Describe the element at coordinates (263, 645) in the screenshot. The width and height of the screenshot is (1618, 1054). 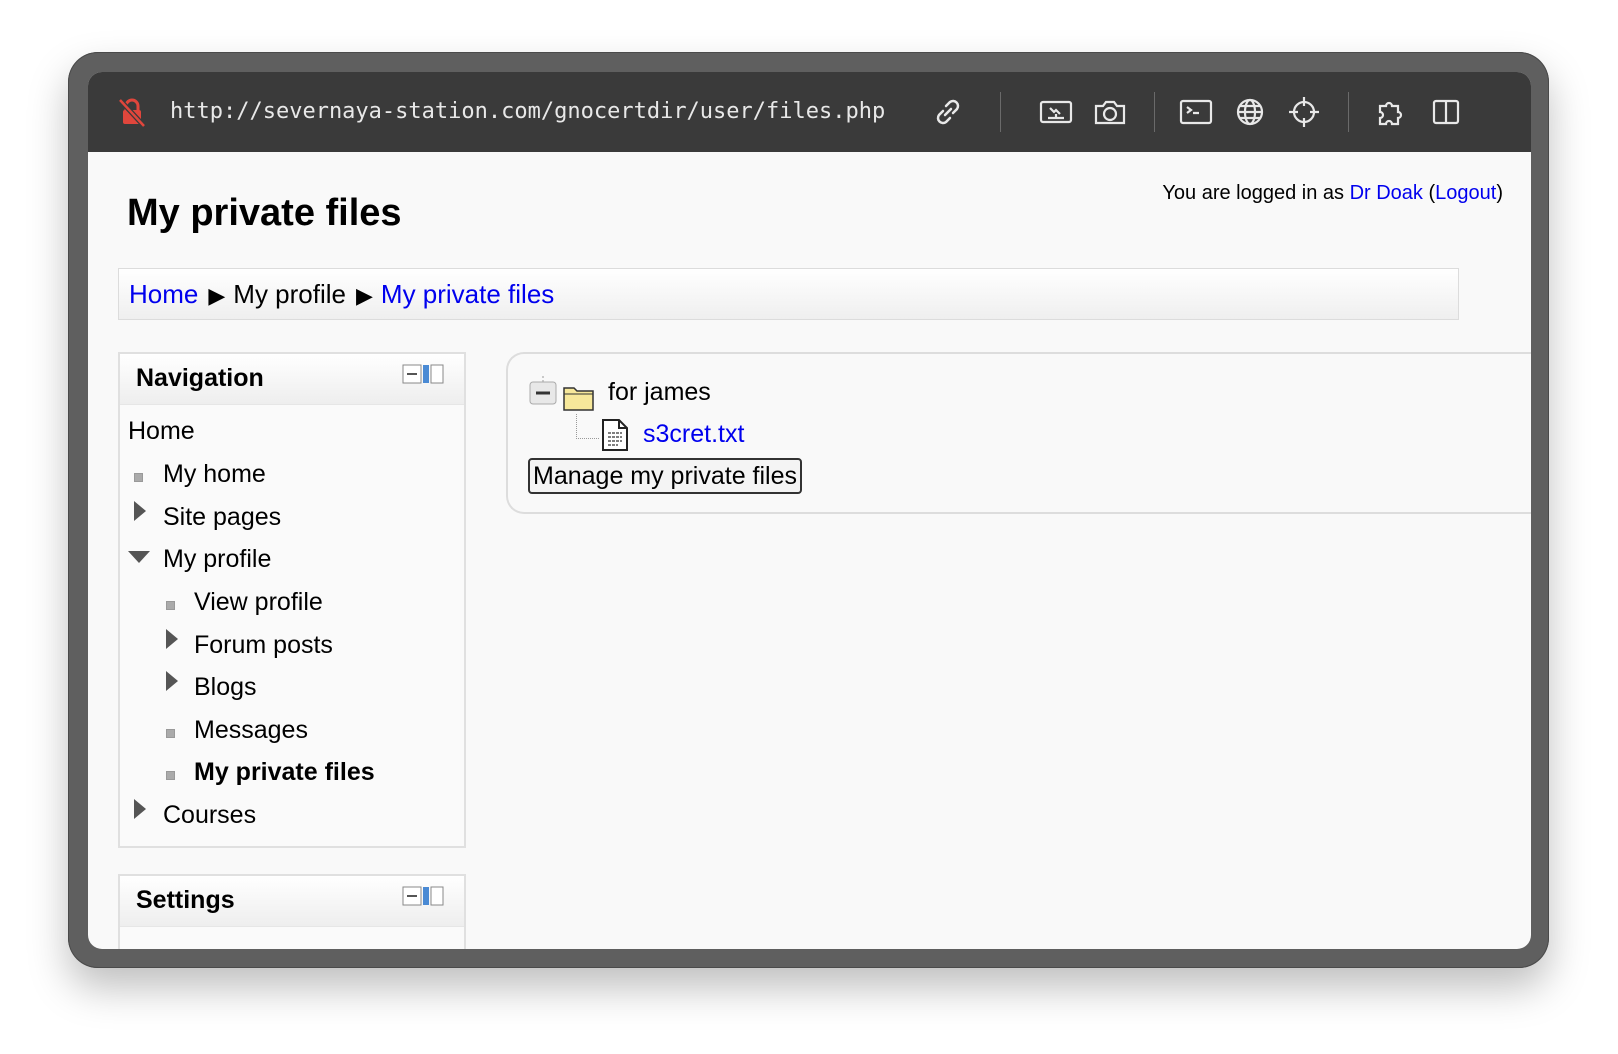
I see `nav-forum-posts: Forum posts` at that location.